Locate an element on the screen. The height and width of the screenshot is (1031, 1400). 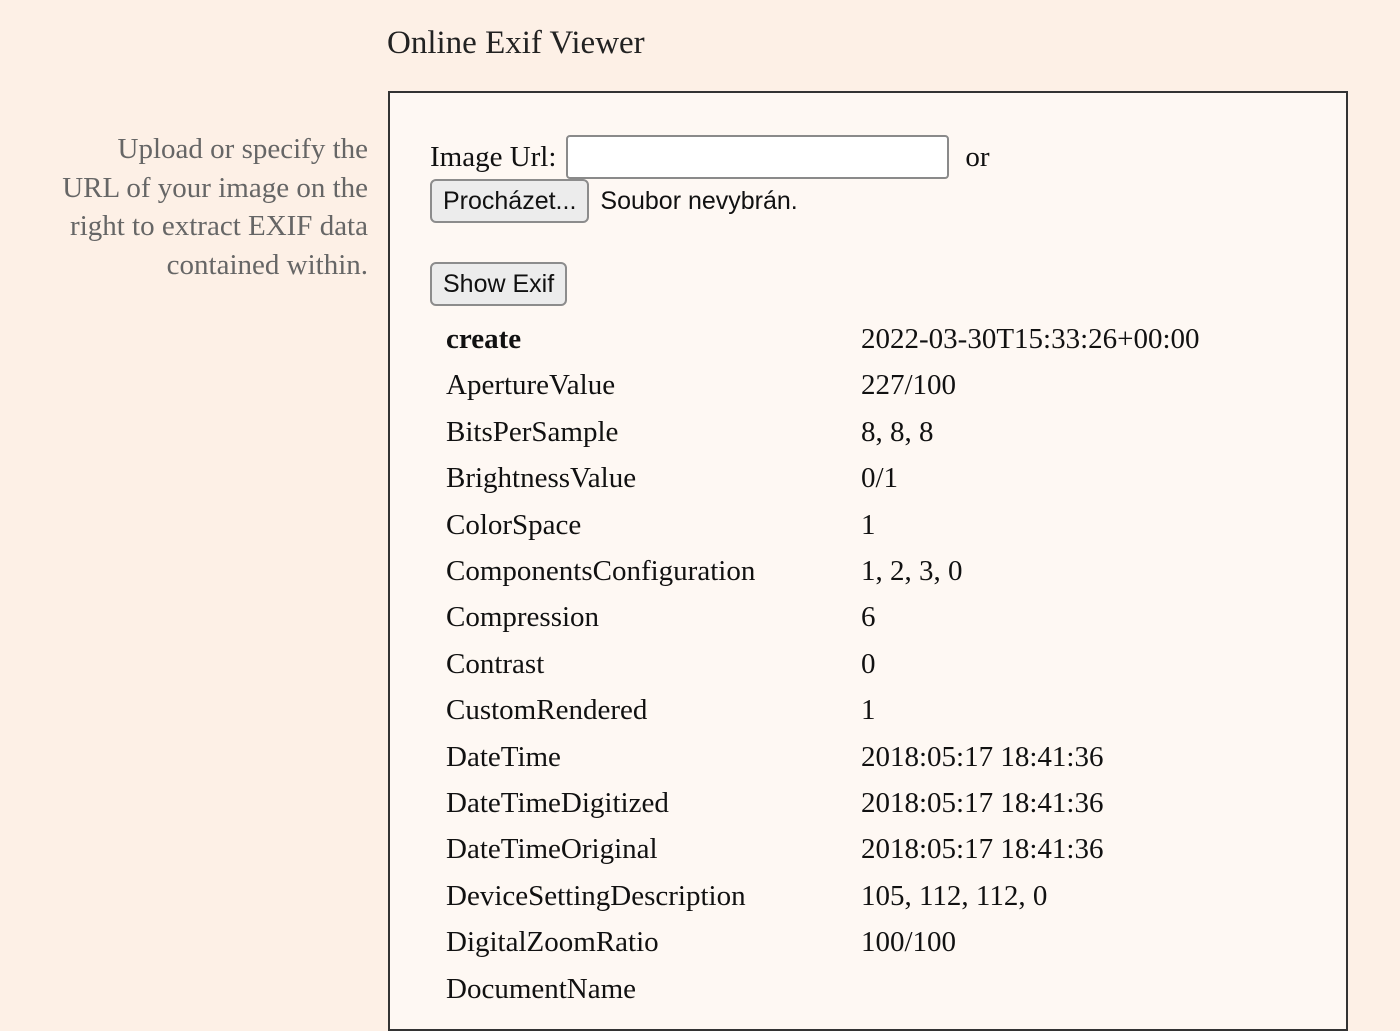
exif-row: Contrast 0 is located at coordinates (823, 664).